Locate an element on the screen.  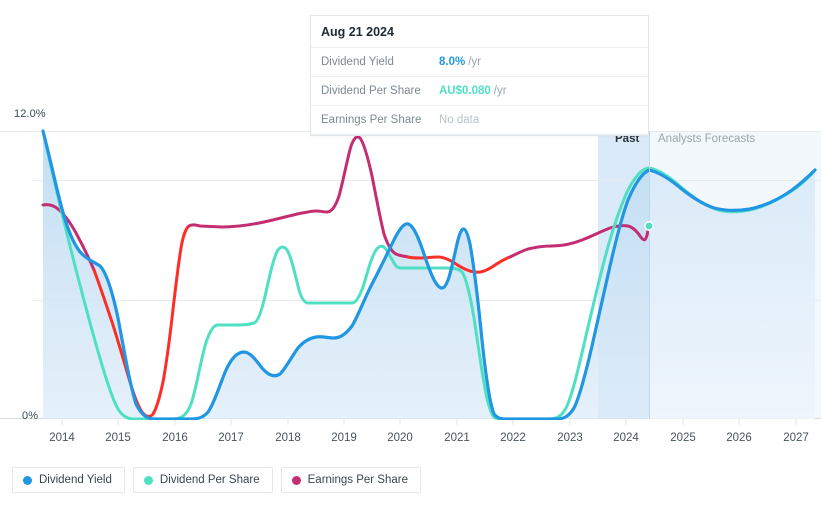
y-axis-label-bottom: 0% is located at coordinates (30, 416).